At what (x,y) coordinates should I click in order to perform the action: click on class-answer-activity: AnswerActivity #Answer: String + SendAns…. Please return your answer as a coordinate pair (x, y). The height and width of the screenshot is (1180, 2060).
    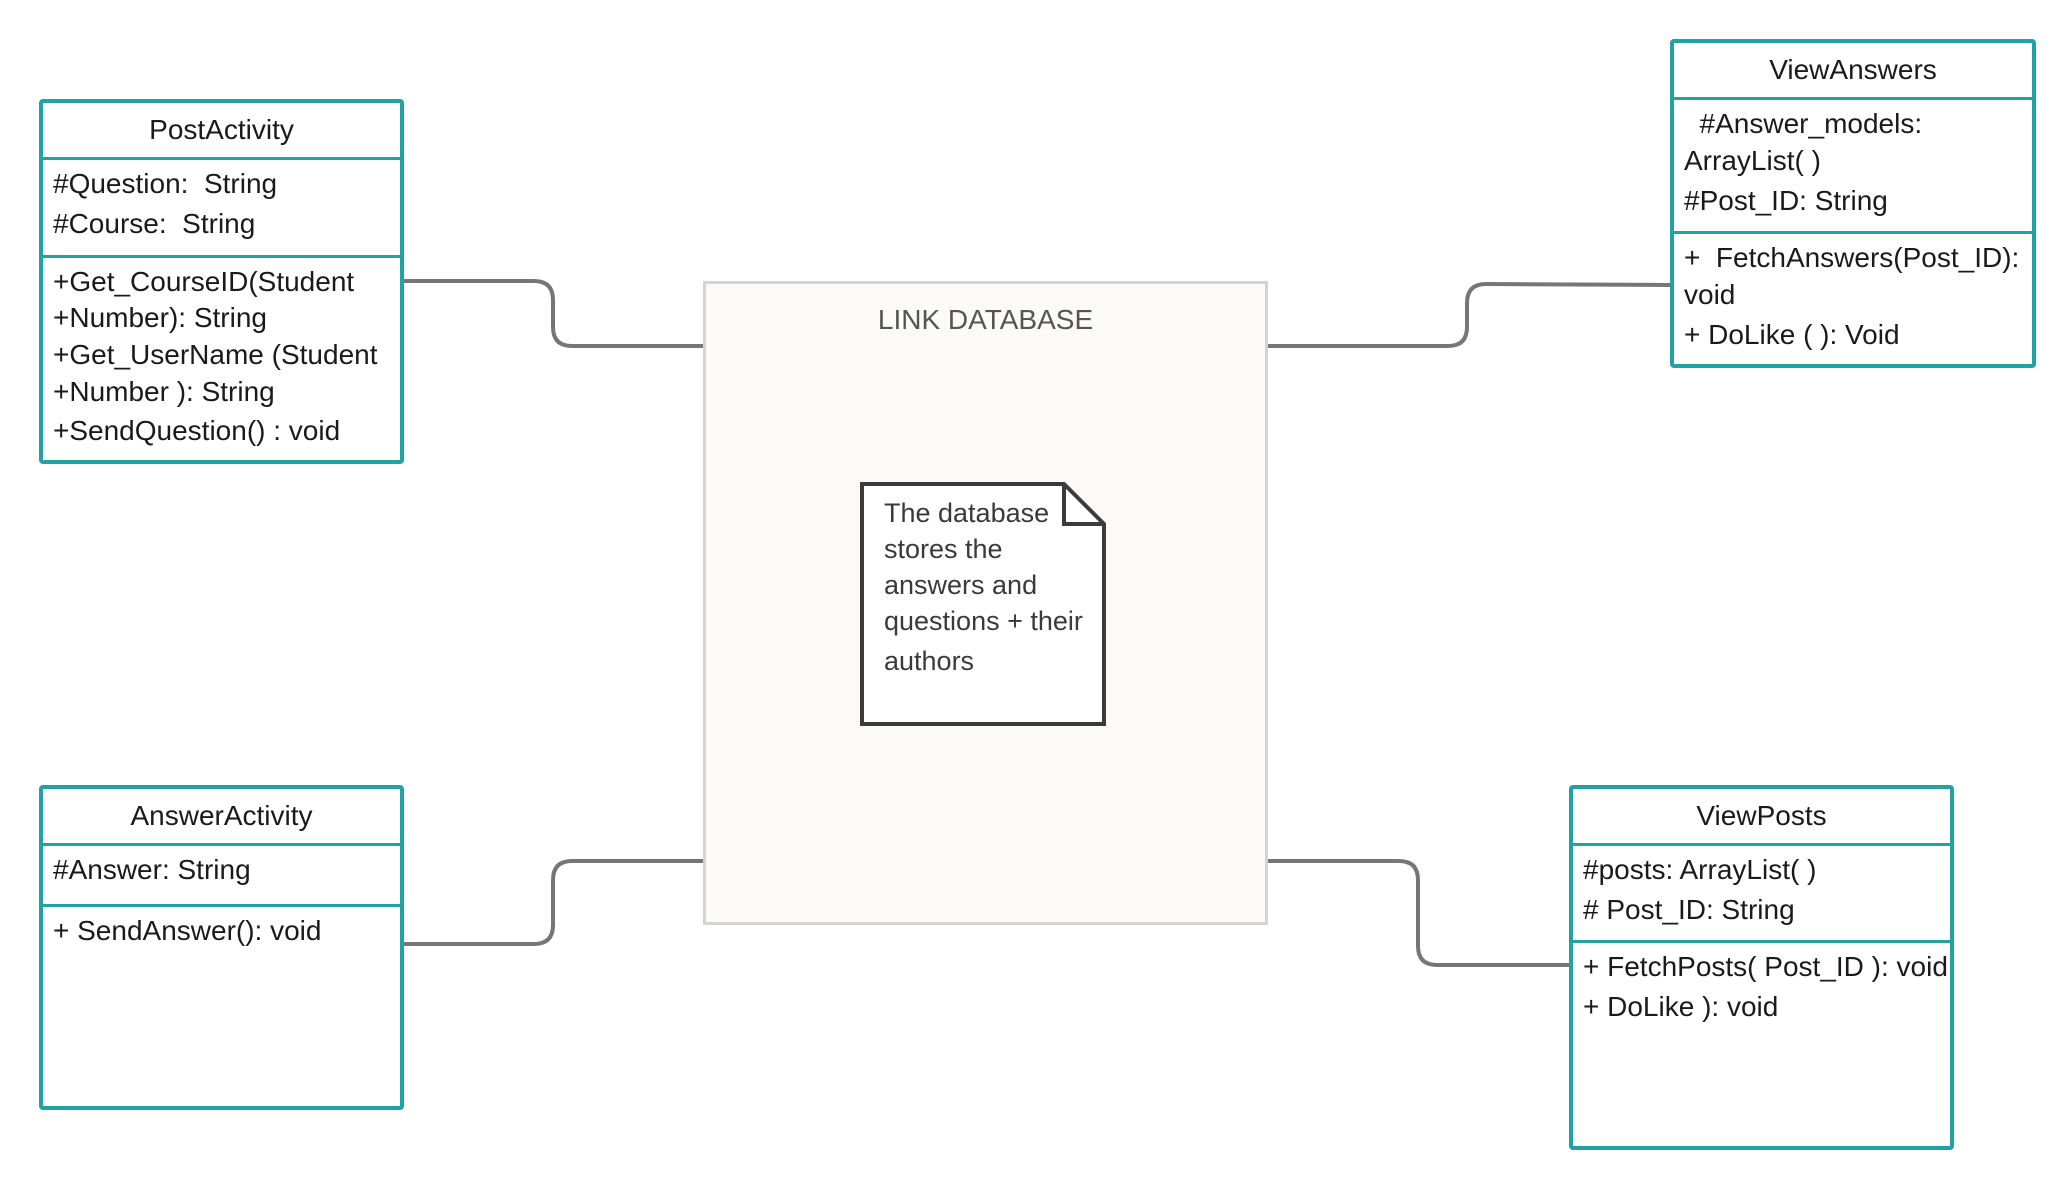
    Looking at the image, I should click on (221, 947).